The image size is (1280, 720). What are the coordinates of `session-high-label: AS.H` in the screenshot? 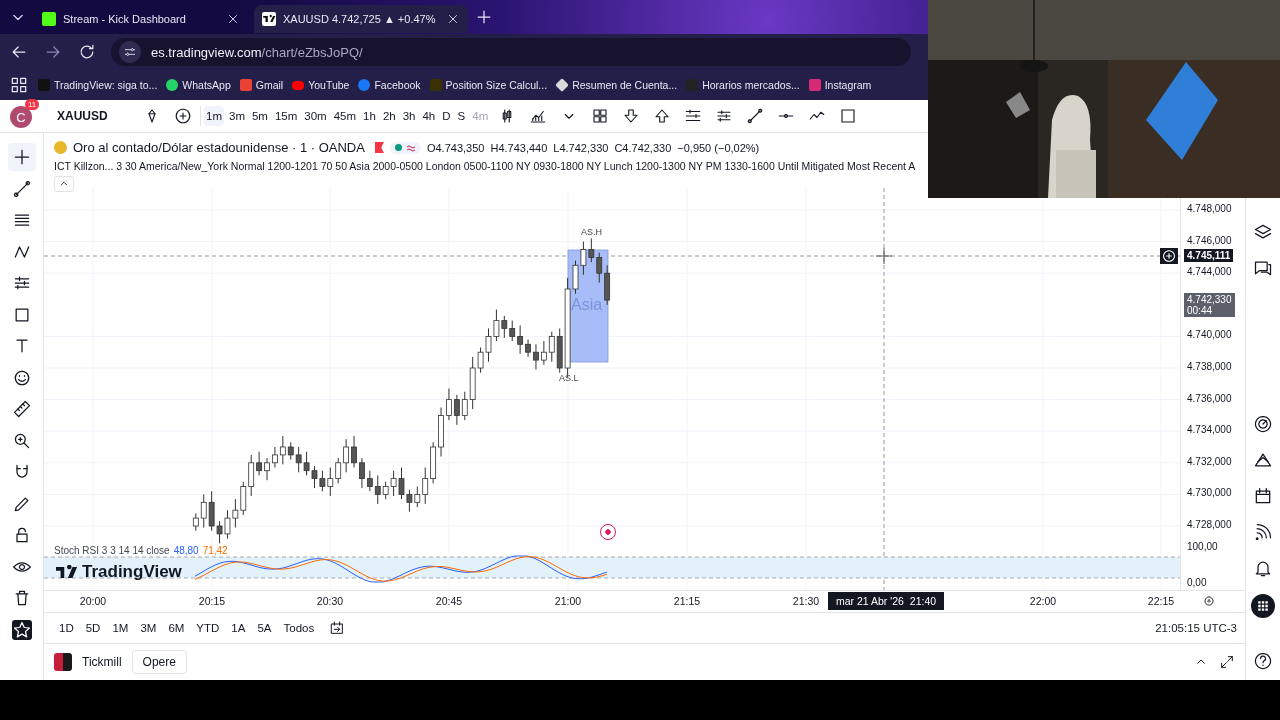 It's located at (591, 232).